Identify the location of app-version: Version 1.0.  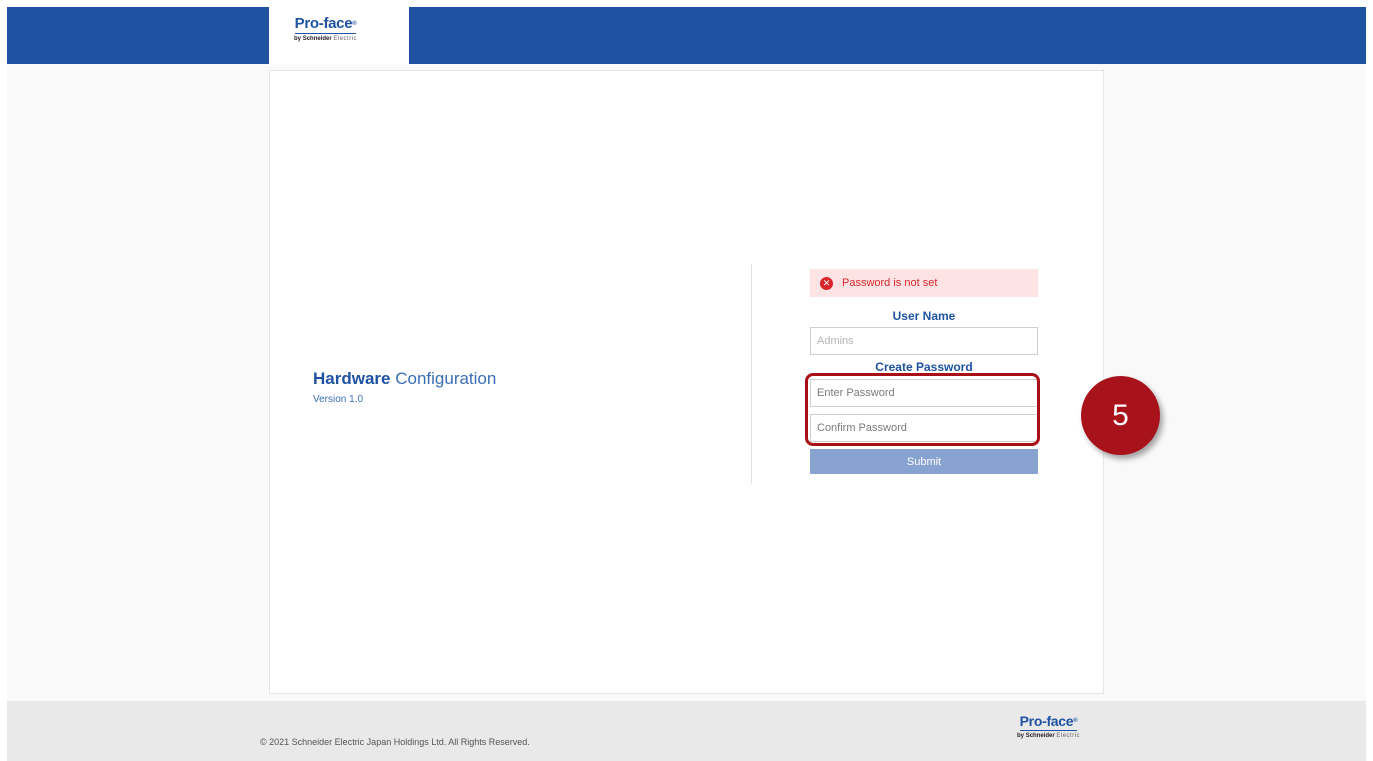
(338, 399).